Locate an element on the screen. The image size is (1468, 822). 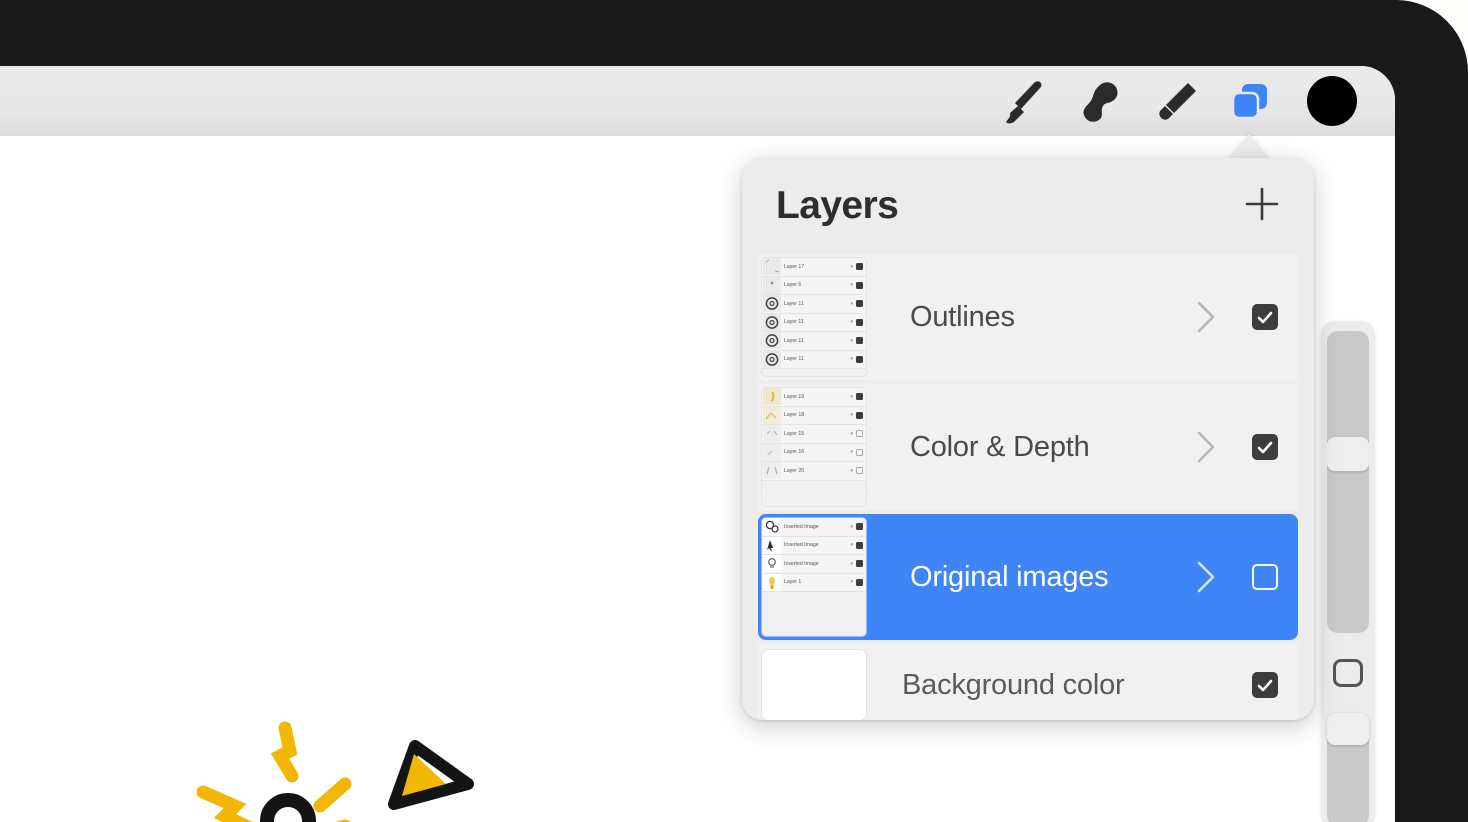
artwork-pointing-hand is located at coordinates (274, 771).